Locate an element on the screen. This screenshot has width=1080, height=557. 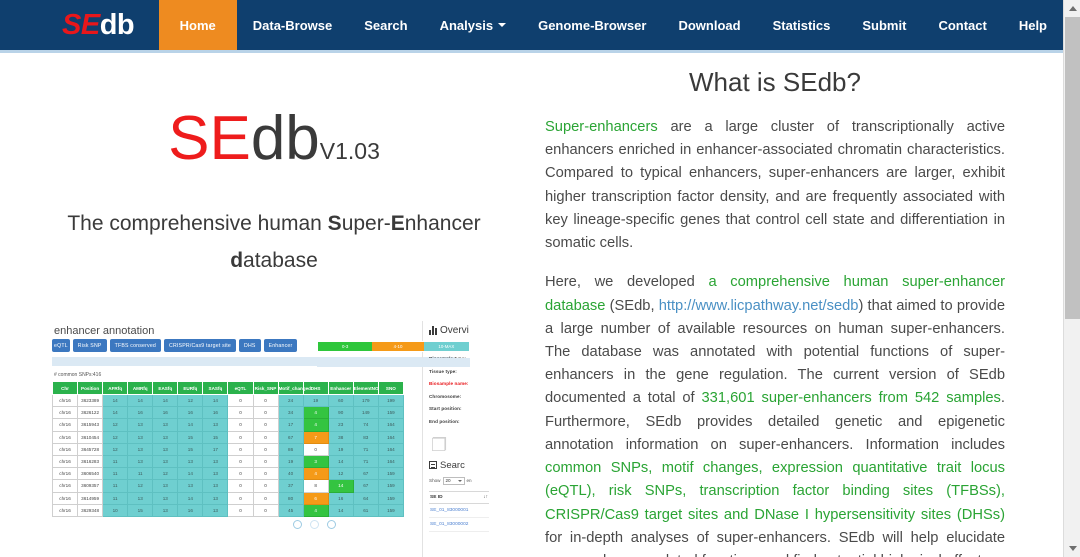
screenshot-tab-eqtl: eQTL is located at coordinates (61, 345).